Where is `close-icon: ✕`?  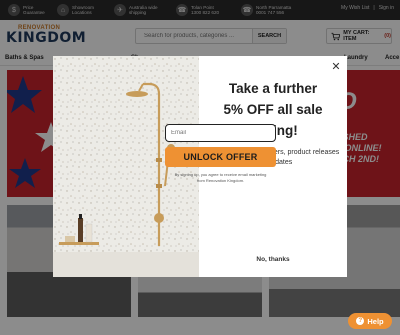
close-icon: ✕ is located at coordinates (336, 67).